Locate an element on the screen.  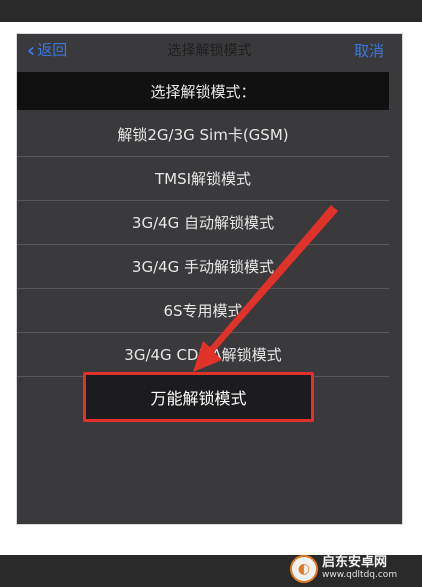
menu-header: 选择解锁模式： is located at coordinates (203, 91).